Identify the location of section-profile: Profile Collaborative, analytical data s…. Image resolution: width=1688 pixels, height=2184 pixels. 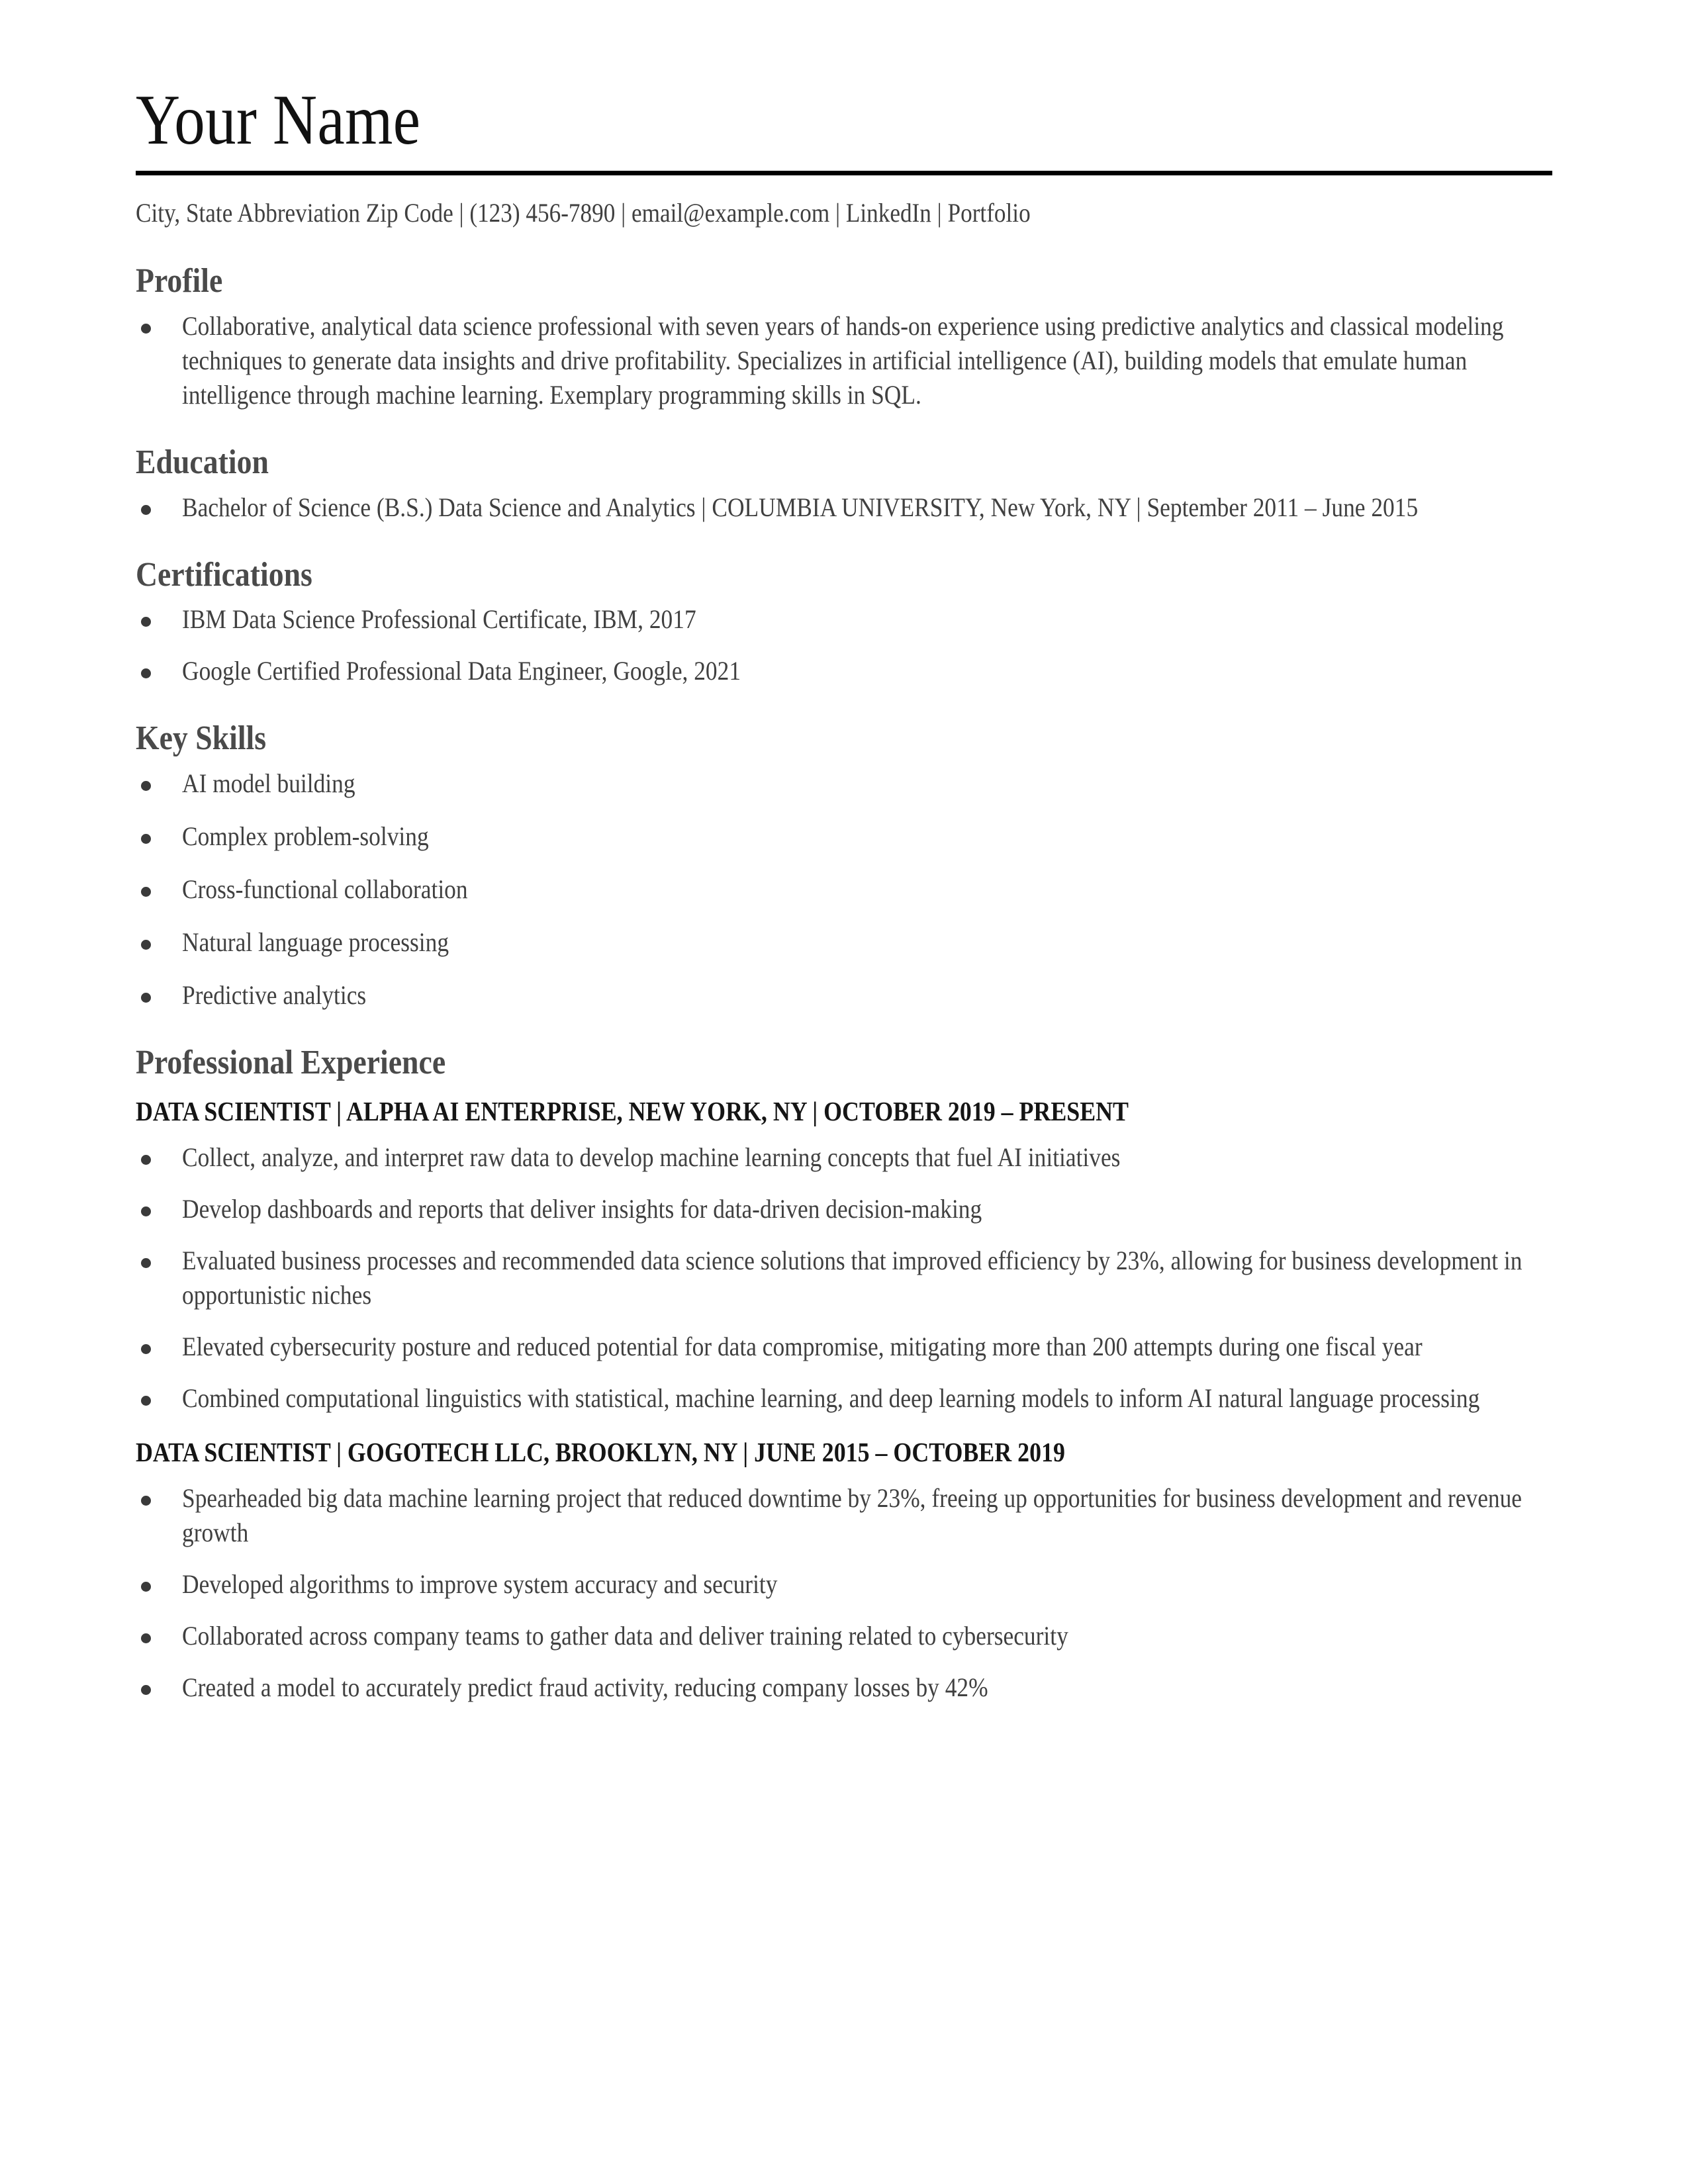
(844, 336).